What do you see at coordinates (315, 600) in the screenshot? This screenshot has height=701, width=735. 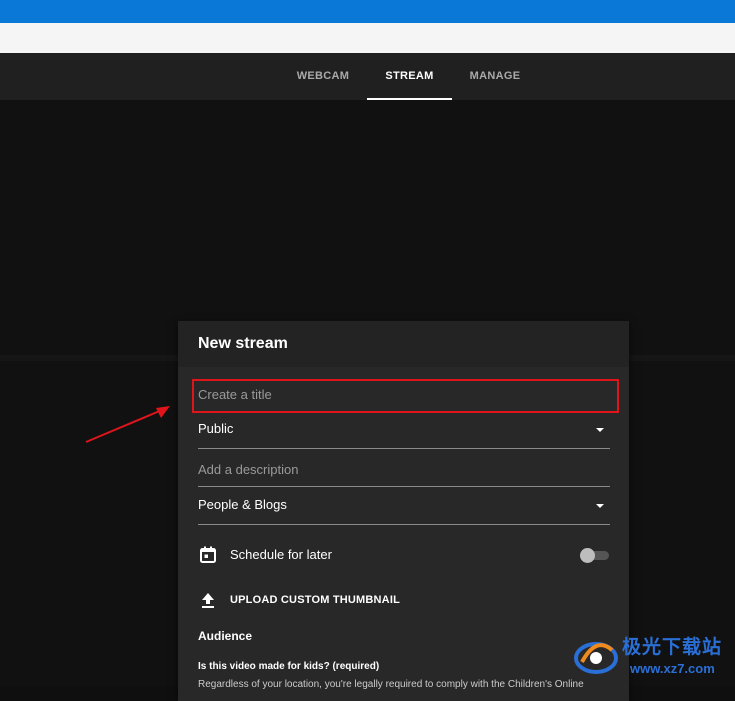 I see `upload-thumbnail-label: UPLOAD CUSTOM THUMBNAIL` at bounding box center [315, 600].